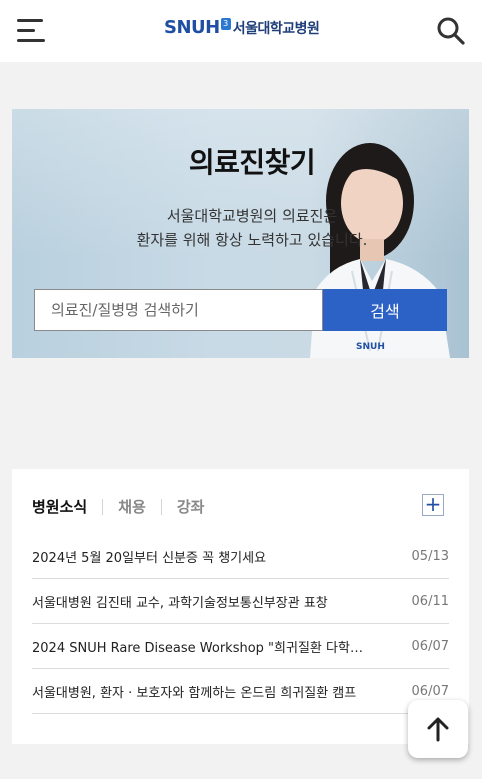  Describe the element at coordinates (59, 506) in the screenshot. I see `tab-hospital-news: 병원소식` at that location.